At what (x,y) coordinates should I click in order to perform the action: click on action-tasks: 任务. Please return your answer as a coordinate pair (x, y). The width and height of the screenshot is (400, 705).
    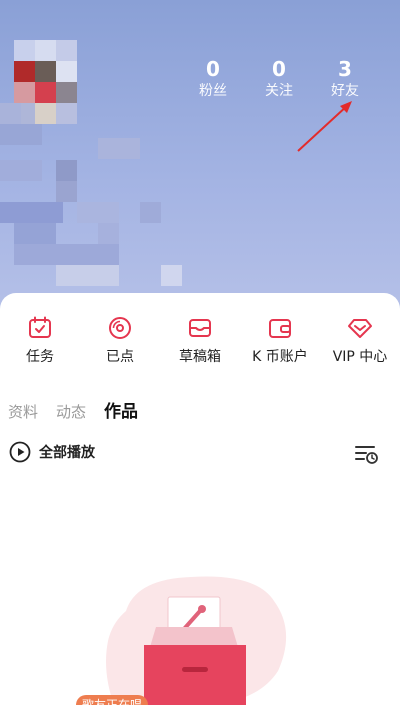
    Looking at the image, I should click on (40, 340).